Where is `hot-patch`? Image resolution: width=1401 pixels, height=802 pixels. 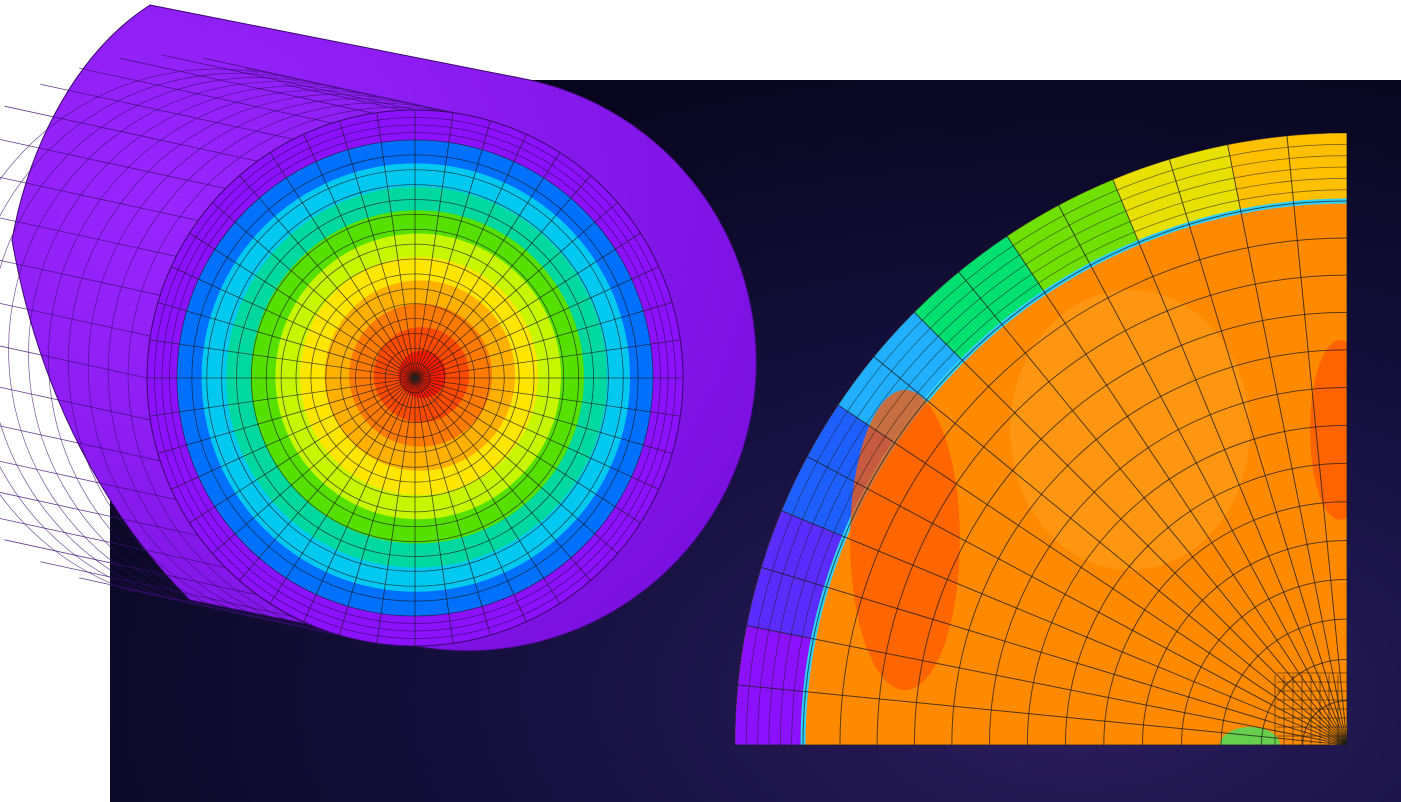 hot-patch is located at coordinates (905, 540).